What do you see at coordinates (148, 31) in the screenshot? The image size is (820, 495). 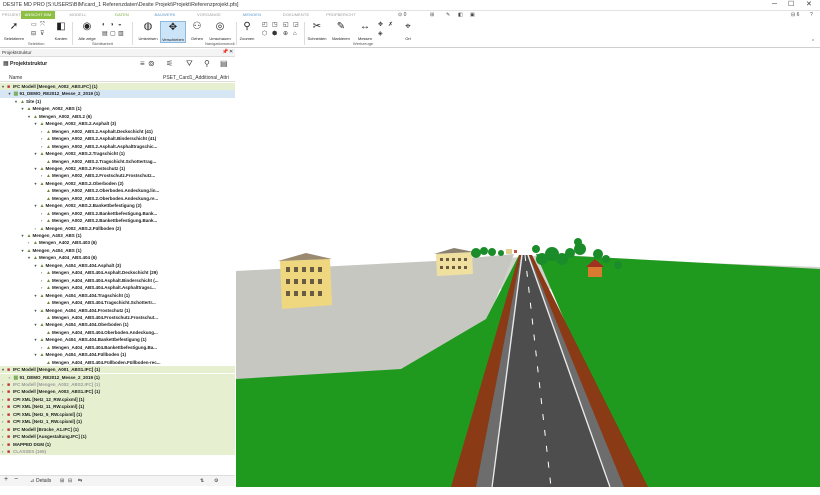 I see `umkreisen-button: ◍ Umkreisen` at bounding box center [148, 31].